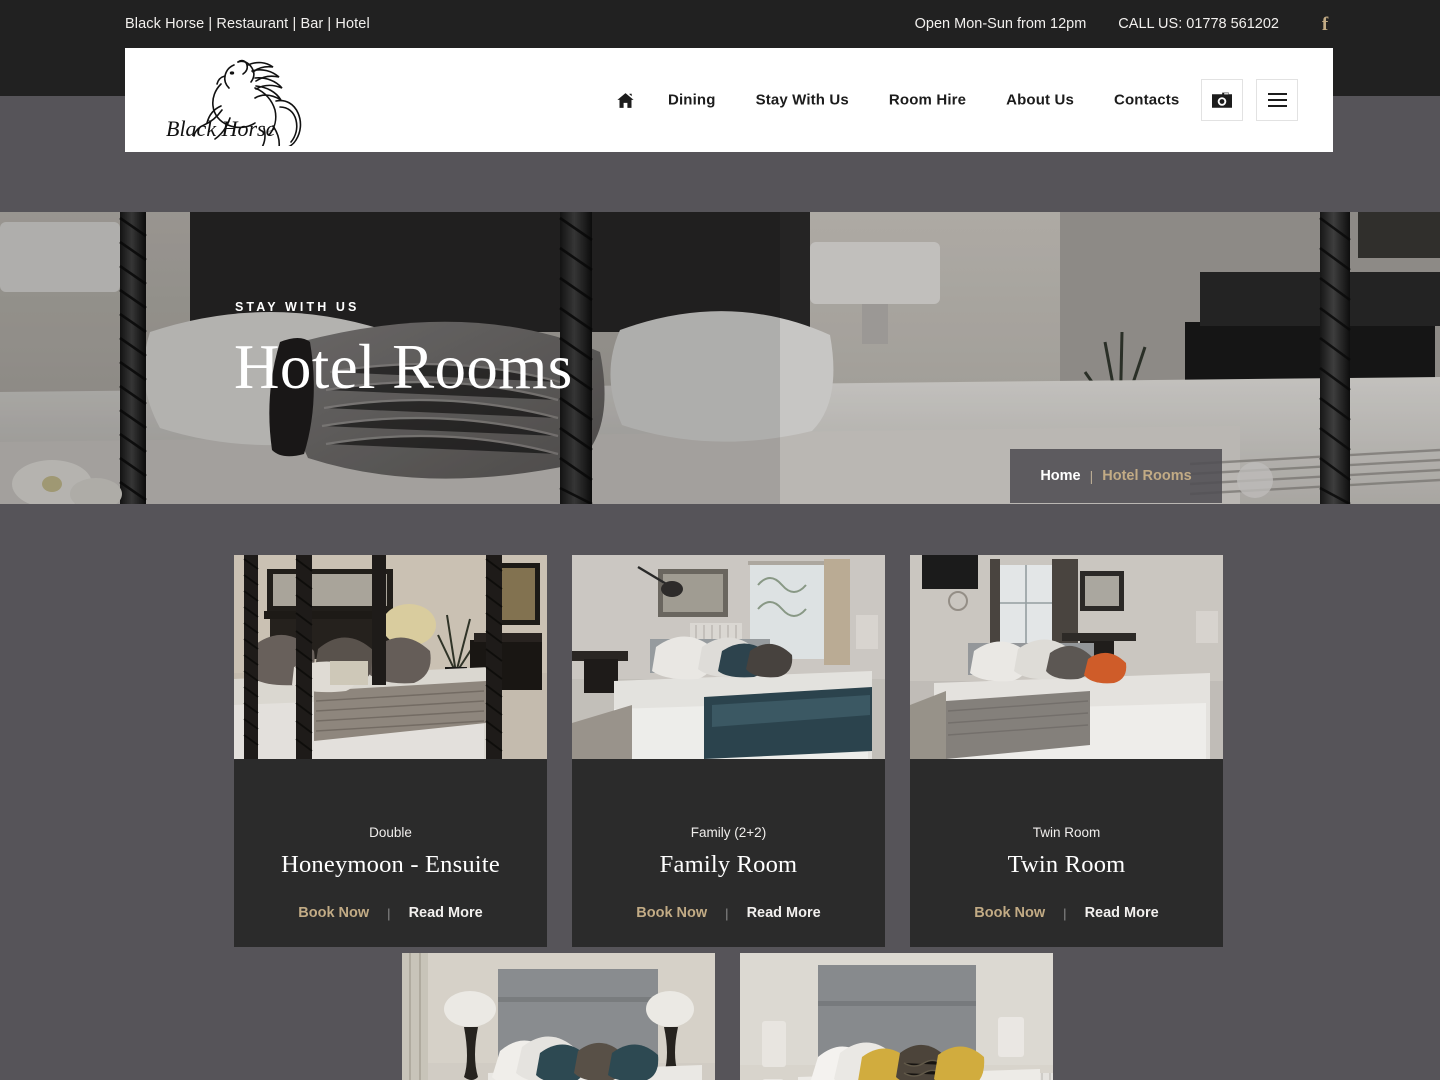  I want to click on room-card-body: Twin Room Twin Room Book Now | Read More, so click(1066, 853).